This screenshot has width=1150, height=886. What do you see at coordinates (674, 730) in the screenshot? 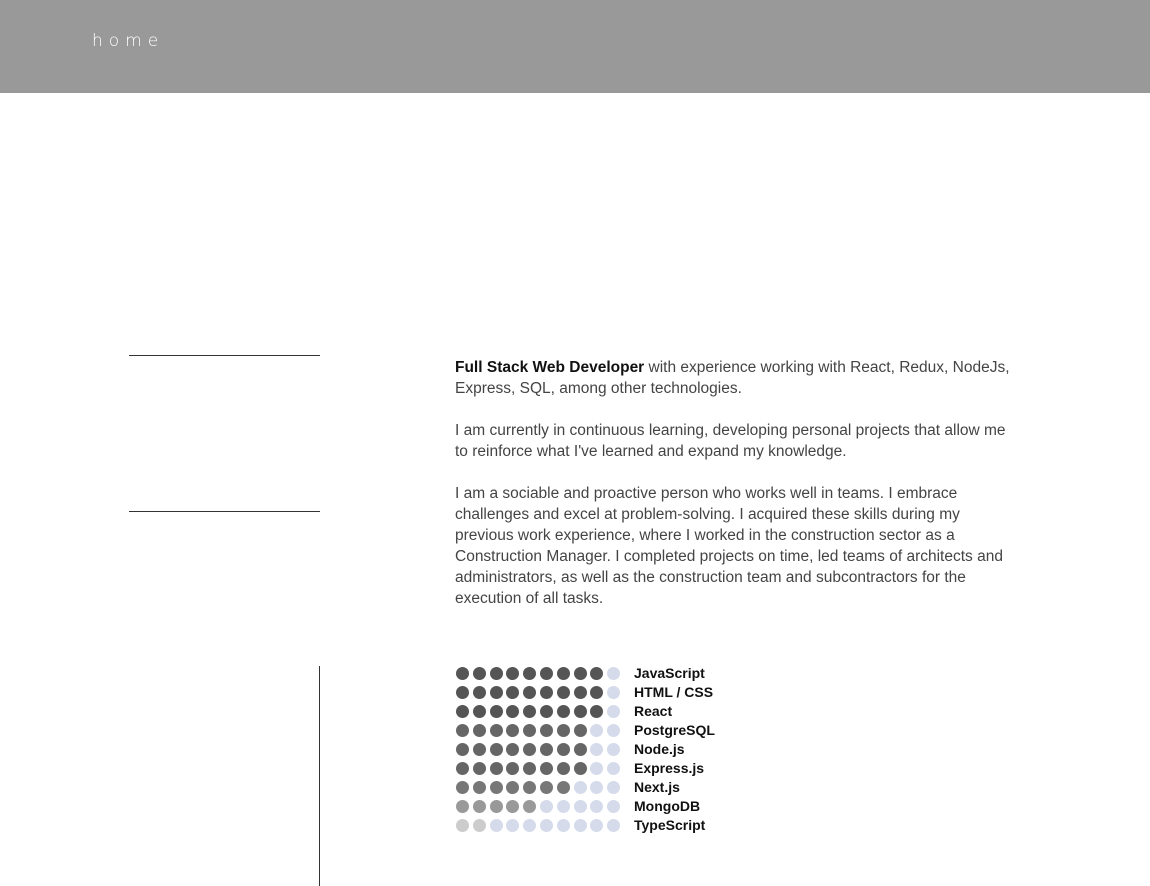
I see `skill-name: PostgreSQL` at bounding box center [674, 730].